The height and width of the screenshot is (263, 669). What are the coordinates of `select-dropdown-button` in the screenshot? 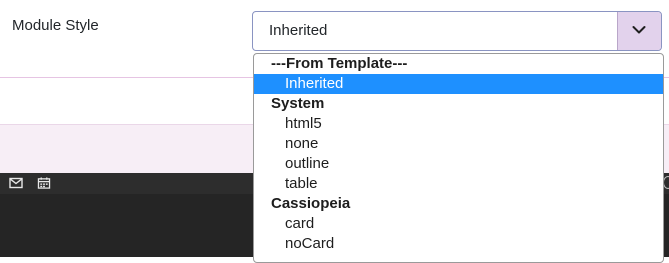 It's located at (639, 31).